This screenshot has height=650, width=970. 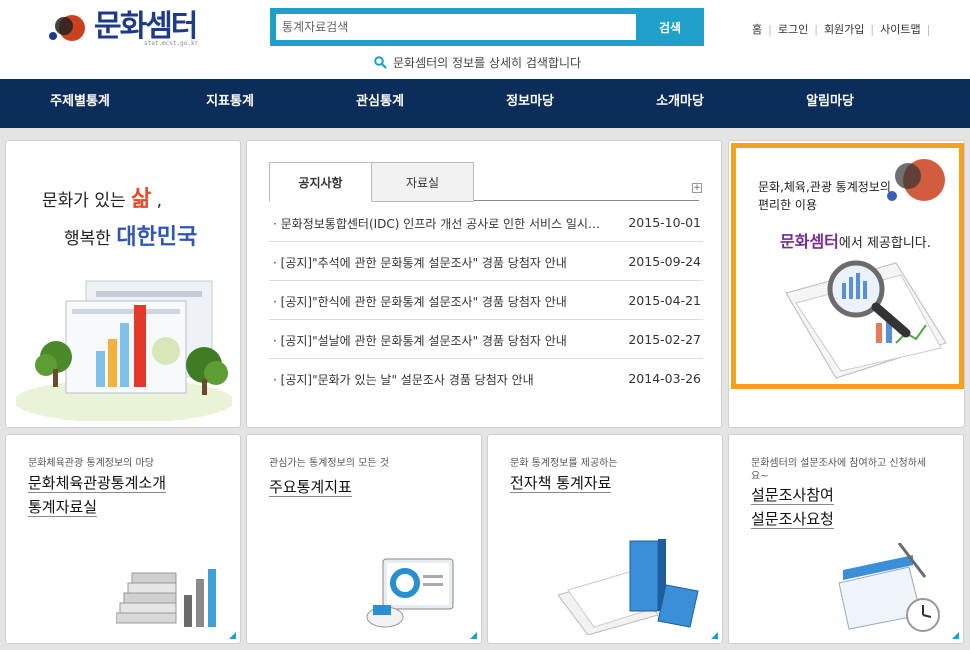 I want to click on hero-line-1-accent: 삶, so click(x=141, y=199).